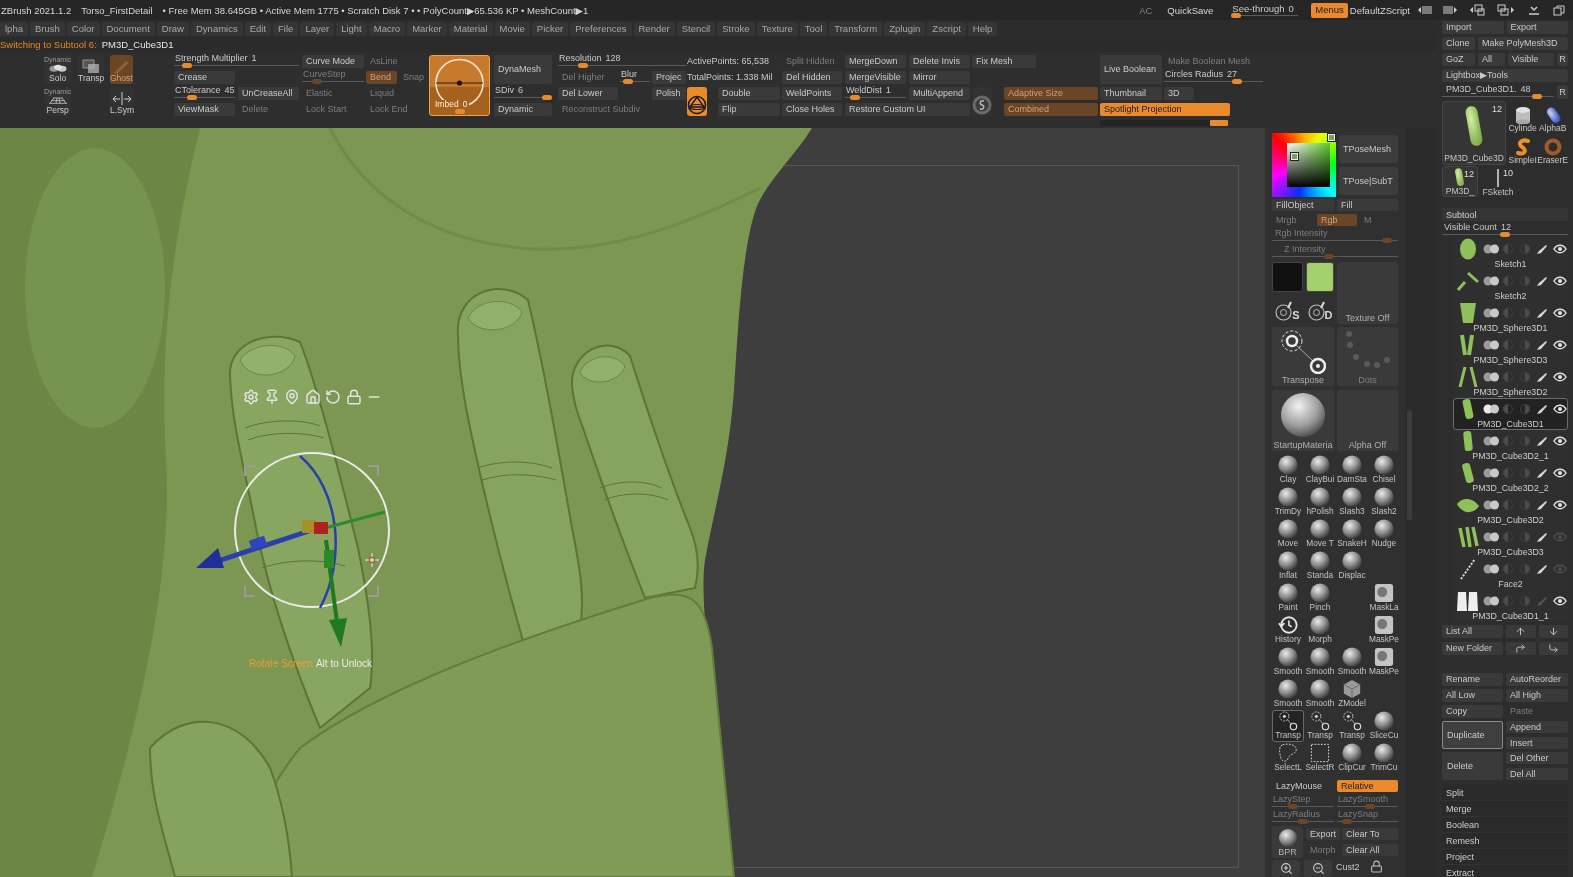 This screenshot has width=1573, height=877. I want to click on morph-button: Export, so click(1323, 834).